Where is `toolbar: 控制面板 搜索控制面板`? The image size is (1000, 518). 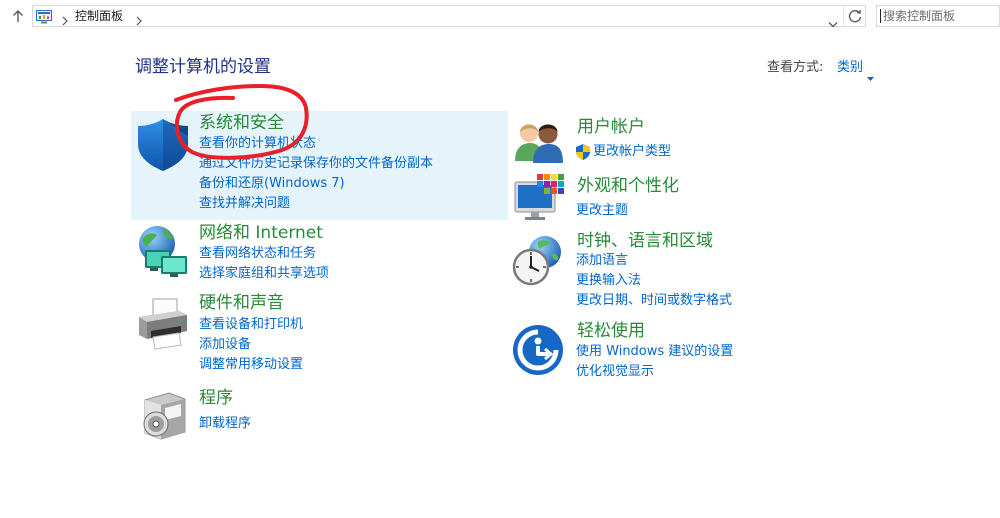 toolbar: 控制面板 搜索控制面板 is located at coordinates (500, 16).